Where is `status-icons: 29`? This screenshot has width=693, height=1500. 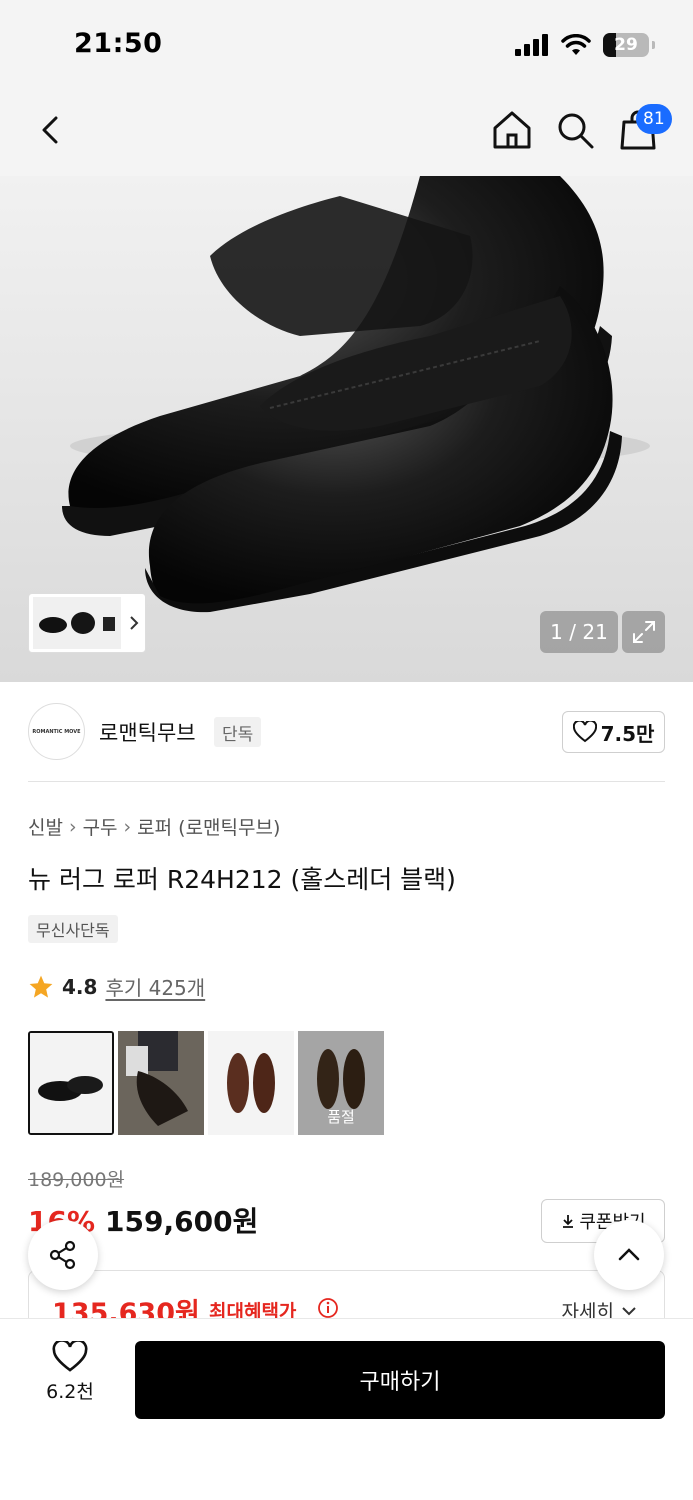 status-icons: 29 is located at coordinates (585, 45).